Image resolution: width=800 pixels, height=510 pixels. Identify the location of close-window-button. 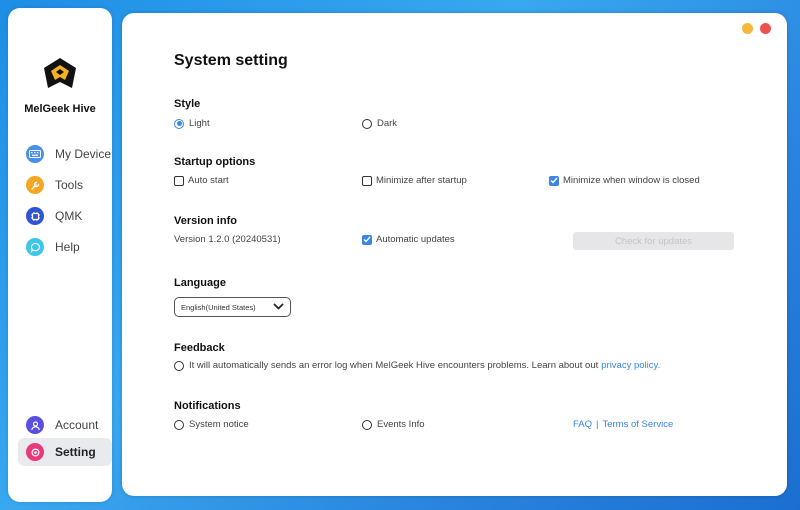
(765, 28).